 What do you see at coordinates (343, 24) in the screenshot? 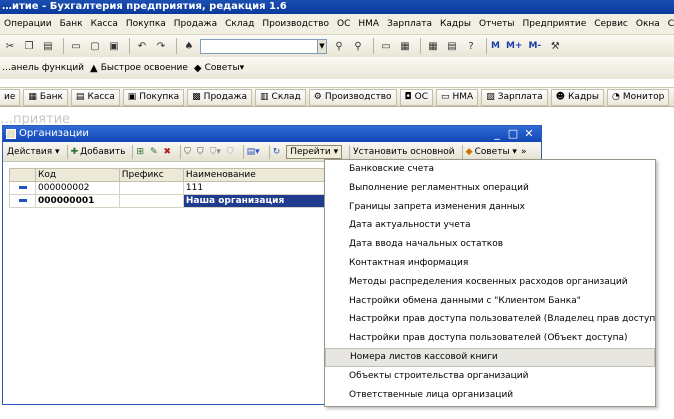
I see `menu-fixed-assets: ОС` at bounding box center [343, 24].